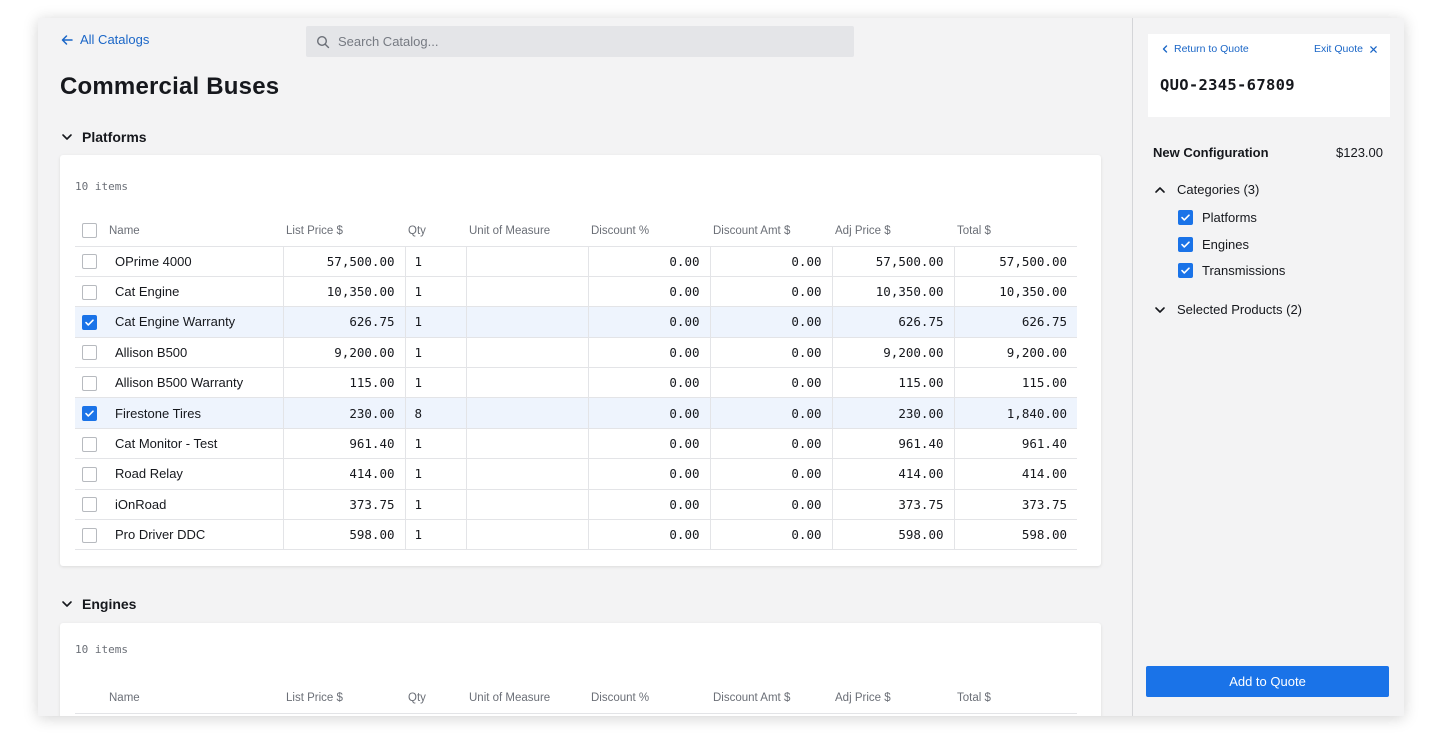 Image resolution: width=1440 pixels, height=734 pixels. Describe the element at coordinates (1373, 49) in the screenshot. I see `close-icon` at that location.